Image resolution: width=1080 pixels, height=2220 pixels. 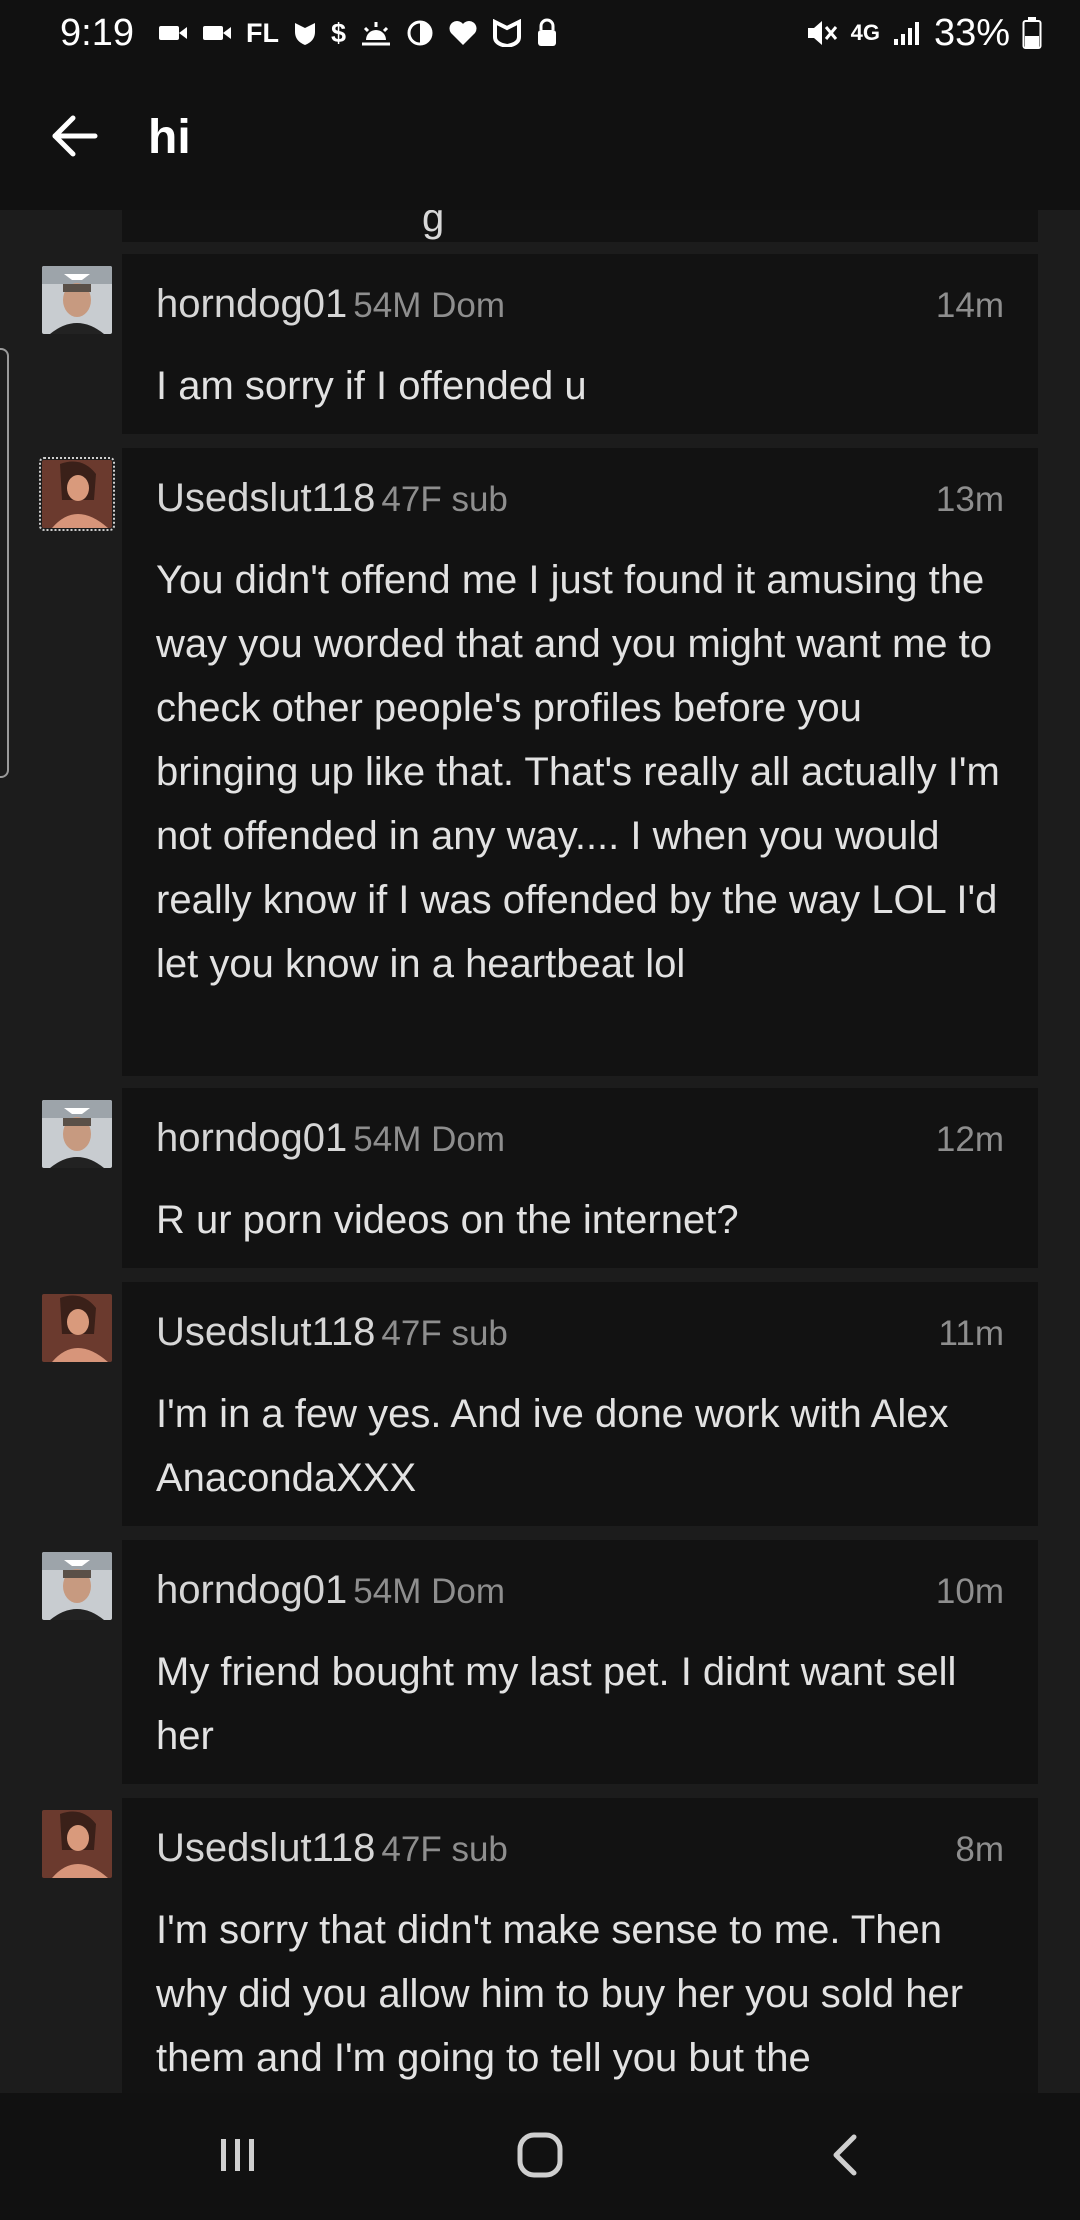 What do you see at coordinates (1032, 33) in the screenshot?
I see `battery-icon` at bounding box center [1032, 33].